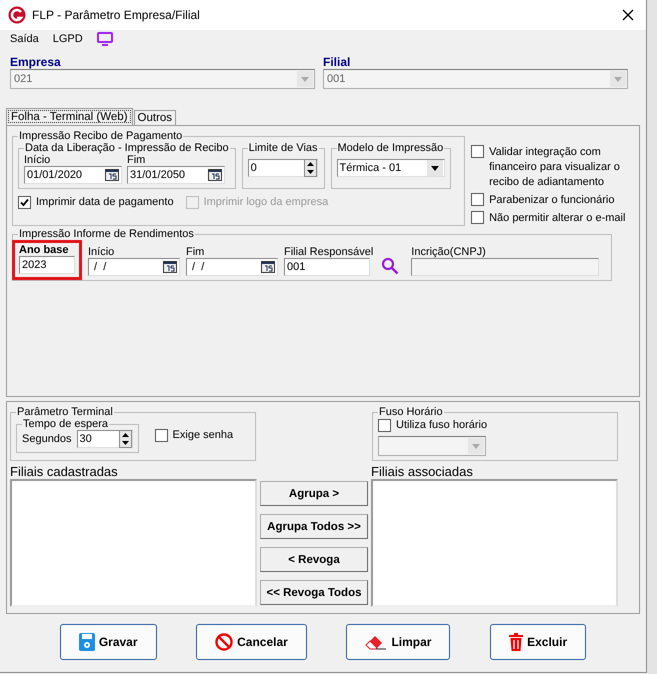 This screenshot has height=674, width=657. What do you see at coordinates (538, 642) in the screenshot?
I see `action-button: Excluir` at bounding box center [538, 642].